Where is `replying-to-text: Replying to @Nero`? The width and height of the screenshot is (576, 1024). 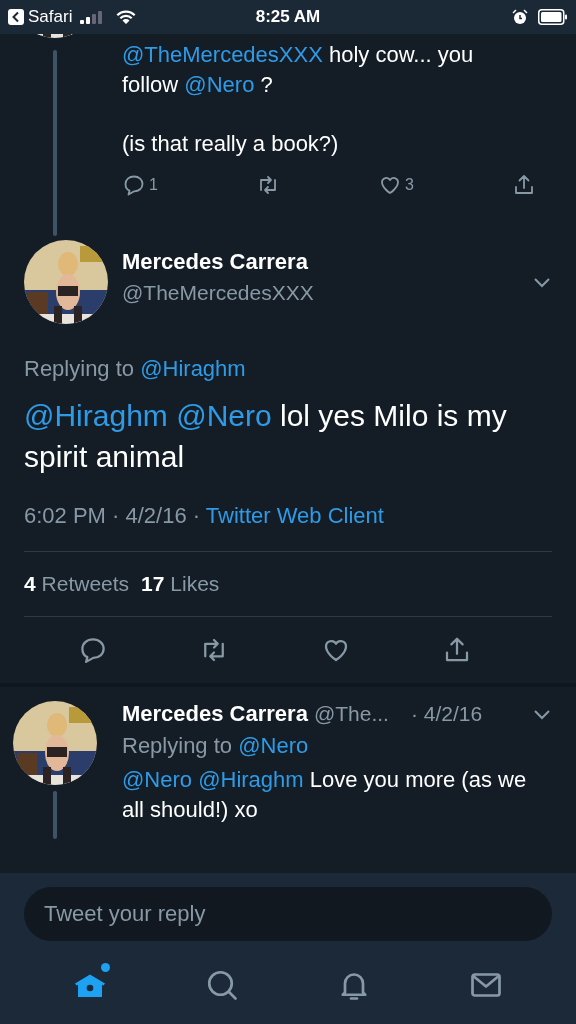 replying-to-text: Replying to @Nero is located at coordinates (215, 745).